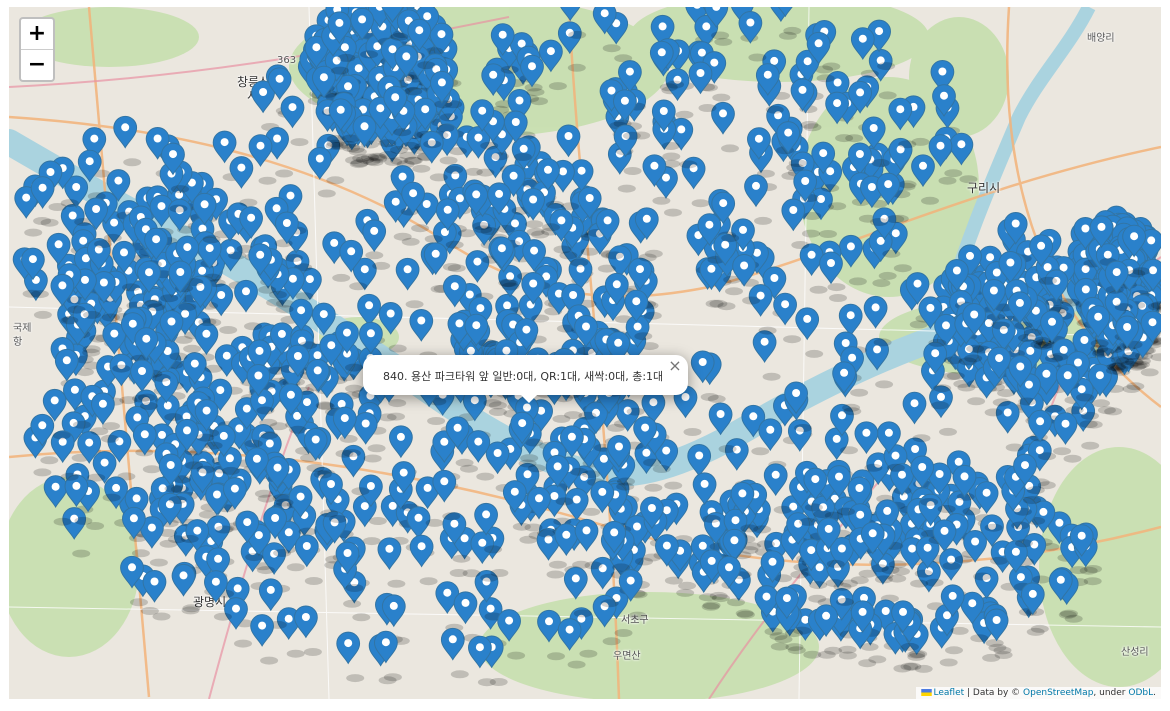 This screenshot has width=1170, height=711. What do you see at coordinates (984, 188) in the screenshot?
I see `map-label: 구리시` at bounding box center [984, 188].